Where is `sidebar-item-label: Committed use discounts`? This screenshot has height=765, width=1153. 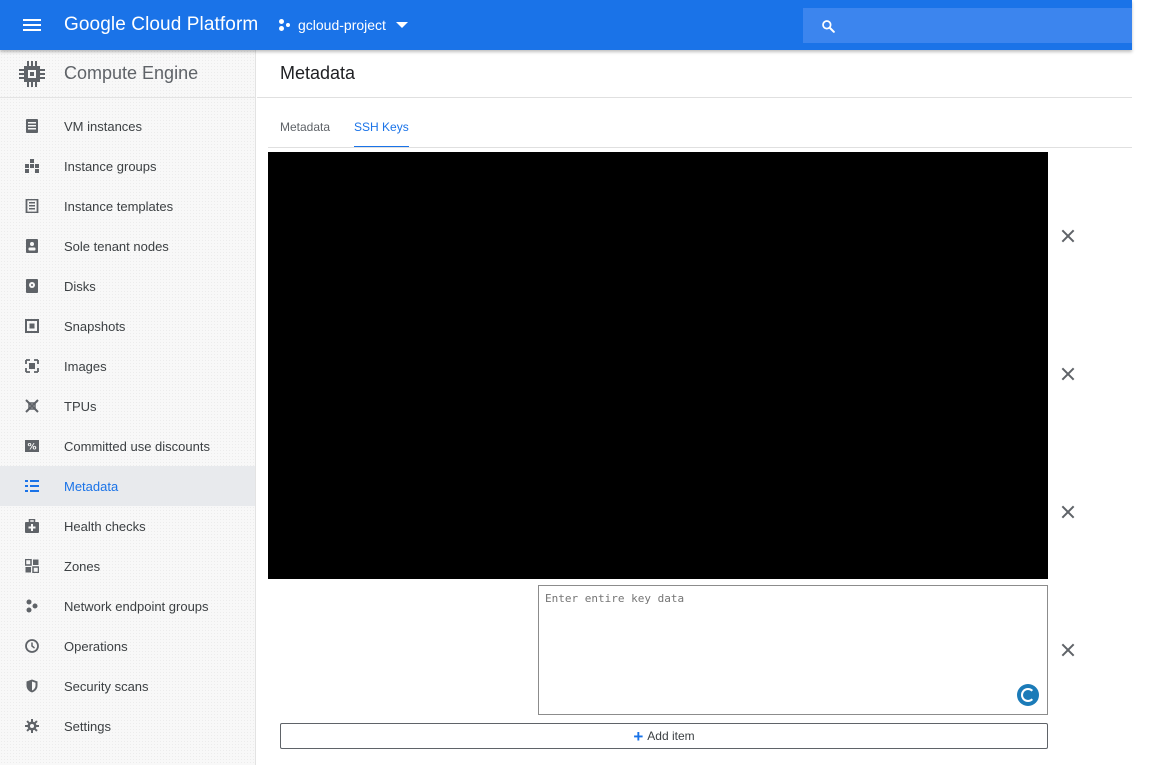 sidebar-item-label: Committed use discounts is located at coordinates (137, 446).